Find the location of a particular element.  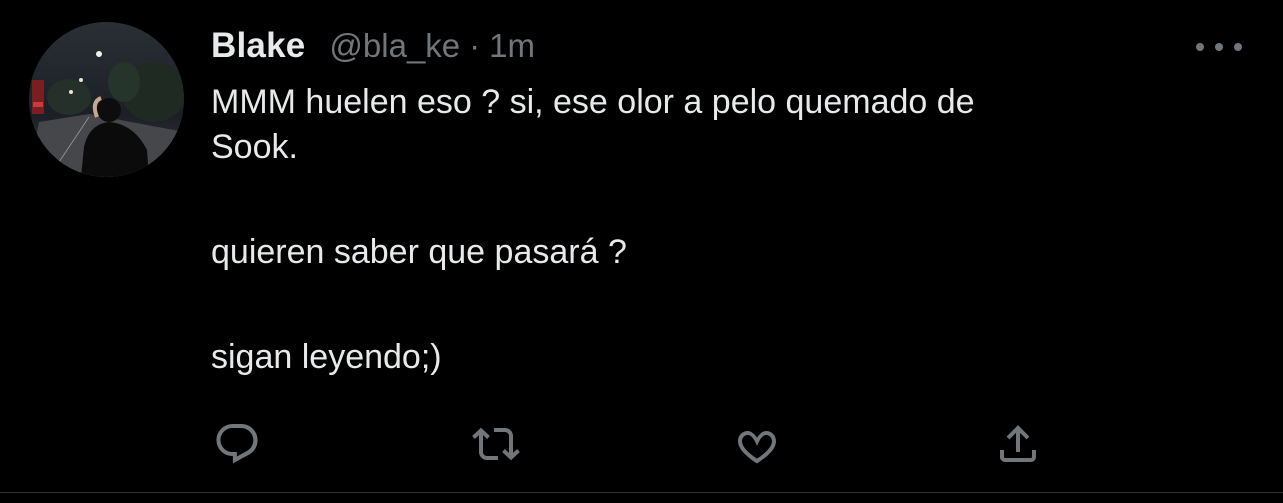

tweet-text-line: sigan leyendo;) is located at coordinates (326, 357).